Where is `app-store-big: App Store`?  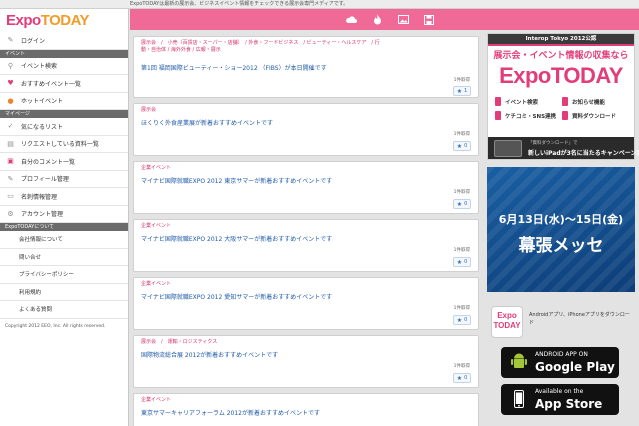 app-store-big: App Store is located at coordinates (569, 404).